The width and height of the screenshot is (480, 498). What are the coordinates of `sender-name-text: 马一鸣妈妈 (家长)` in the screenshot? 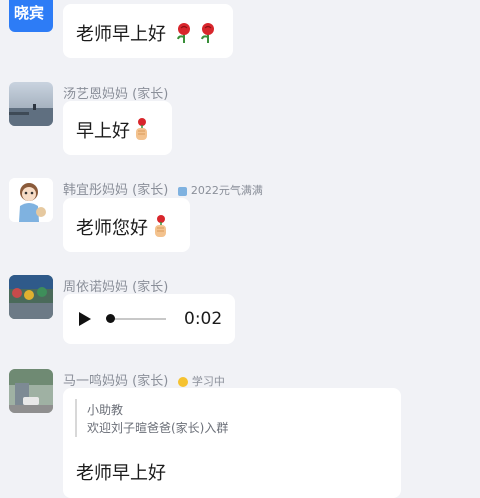 It's located at (116, 381).